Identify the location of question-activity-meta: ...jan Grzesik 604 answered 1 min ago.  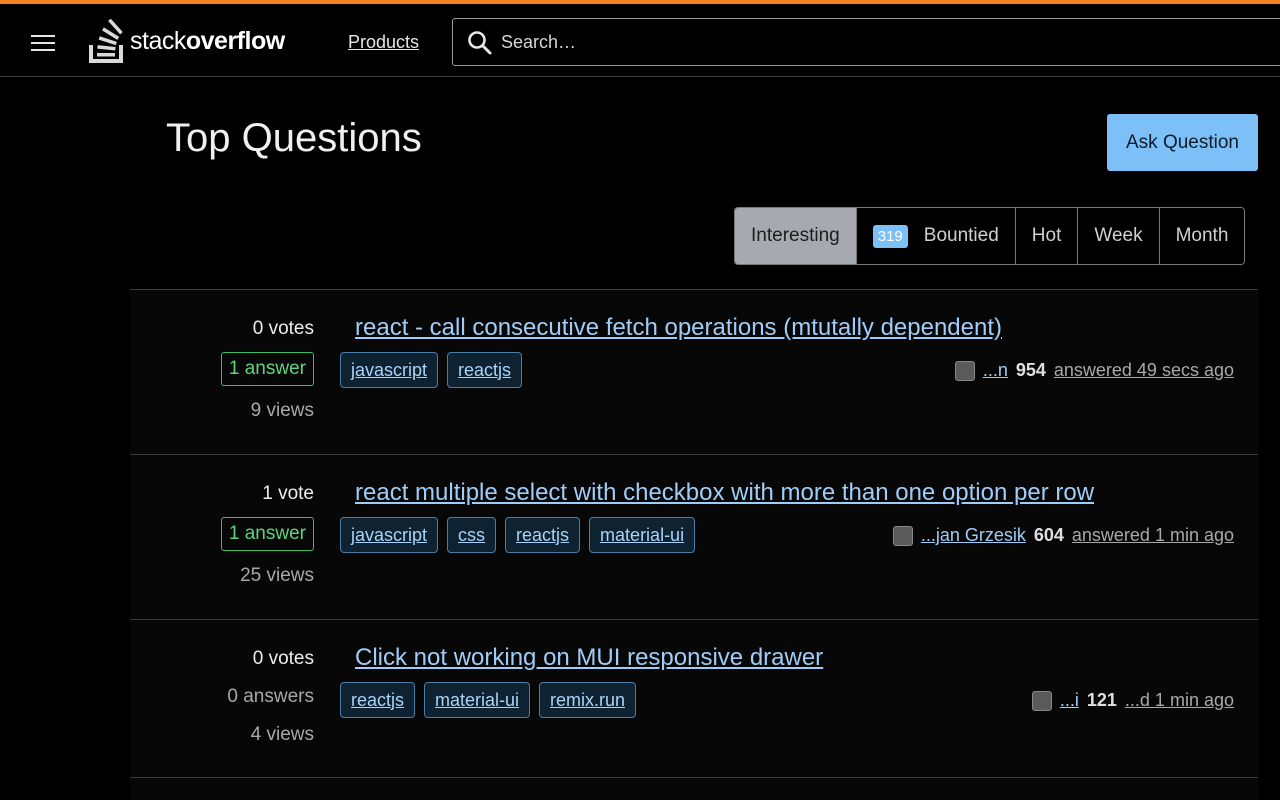
(1063, 535).